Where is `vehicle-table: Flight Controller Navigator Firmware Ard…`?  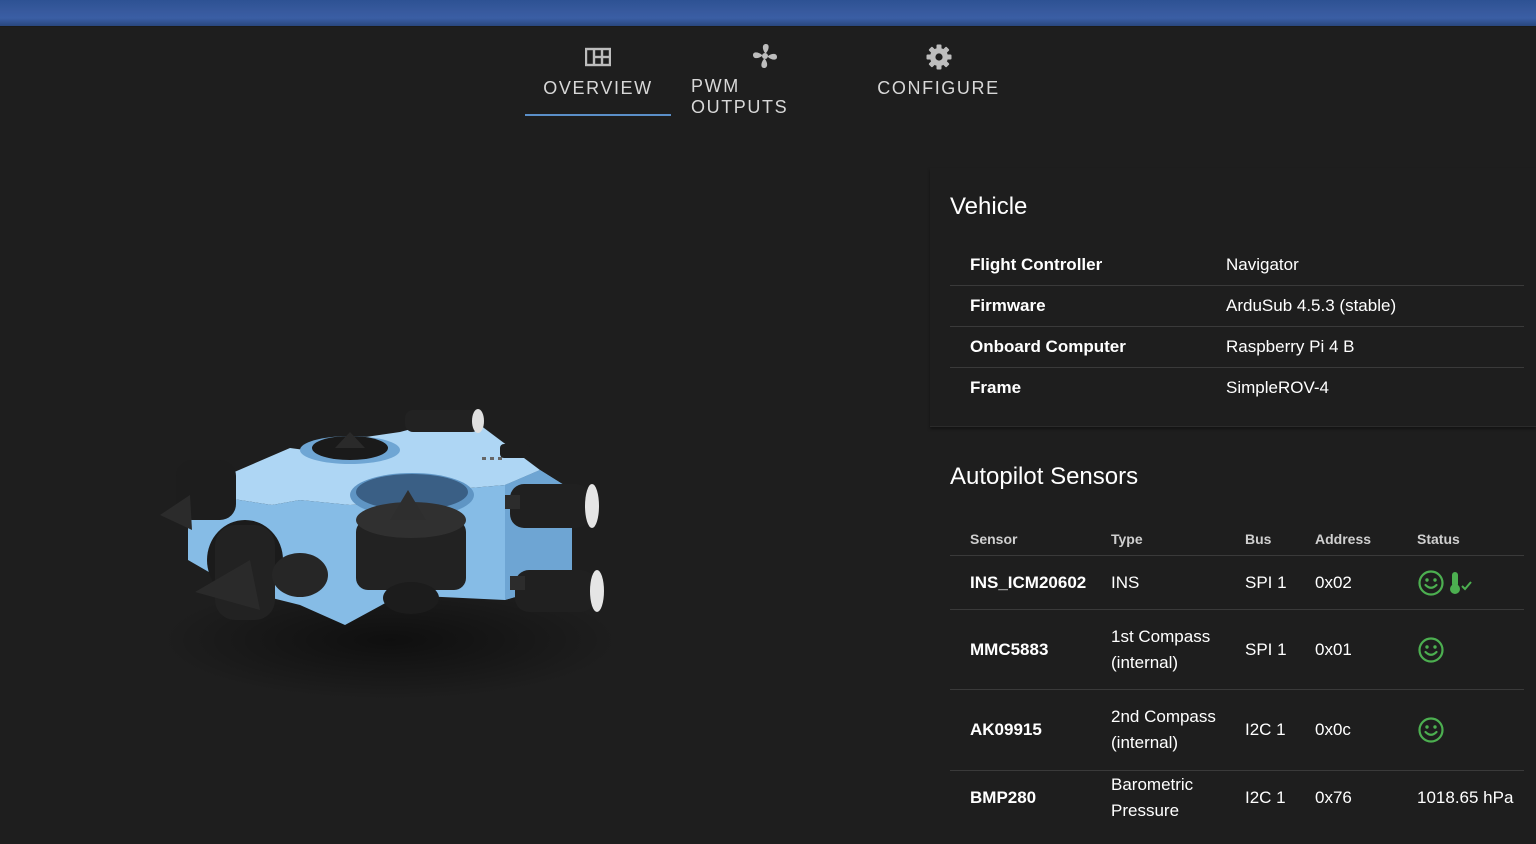
vehicle-table: Flight Controller Navigator Firmware Ard… is located at coordinates (1237, 326).